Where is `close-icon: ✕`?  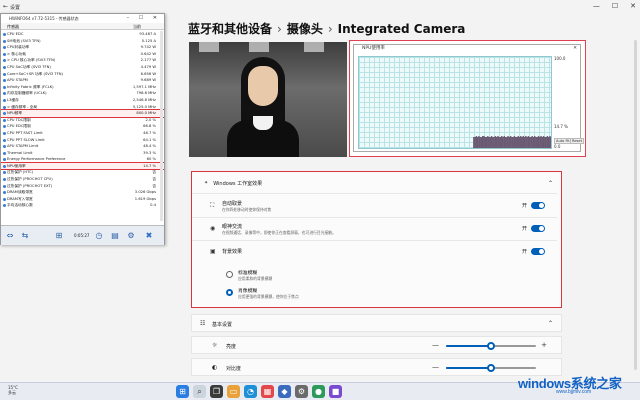 close-icon: ✕ is located at coordinates (575, 49).